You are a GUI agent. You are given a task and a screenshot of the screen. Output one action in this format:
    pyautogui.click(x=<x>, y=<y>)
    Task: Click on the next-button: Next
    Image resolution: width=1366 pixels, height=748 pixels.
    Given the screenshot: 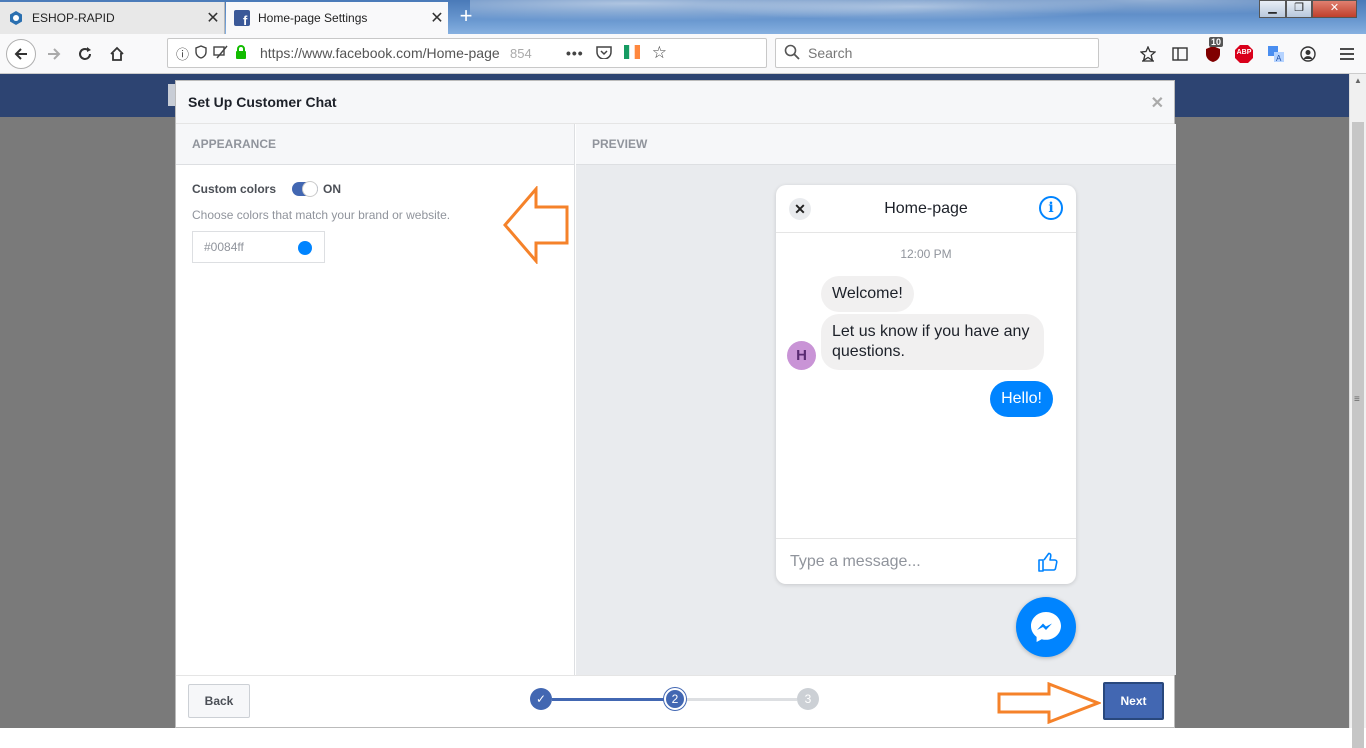 What is the action you would take?
    pyautogui.click(x=1133, y=701)
    